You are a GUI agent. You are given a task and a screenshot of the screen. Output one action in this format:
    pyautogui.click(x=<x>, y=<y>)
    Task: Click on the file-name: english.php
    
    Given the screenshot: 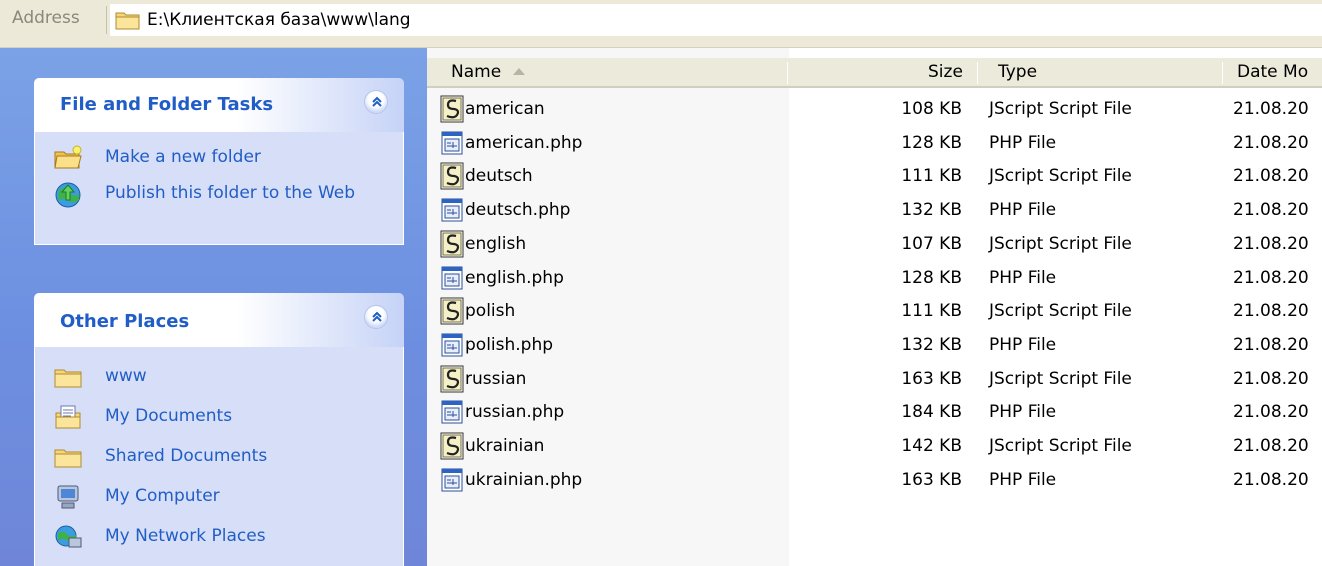 What is the action you would take?
    pyautogui.click(x=514, y=277)
    